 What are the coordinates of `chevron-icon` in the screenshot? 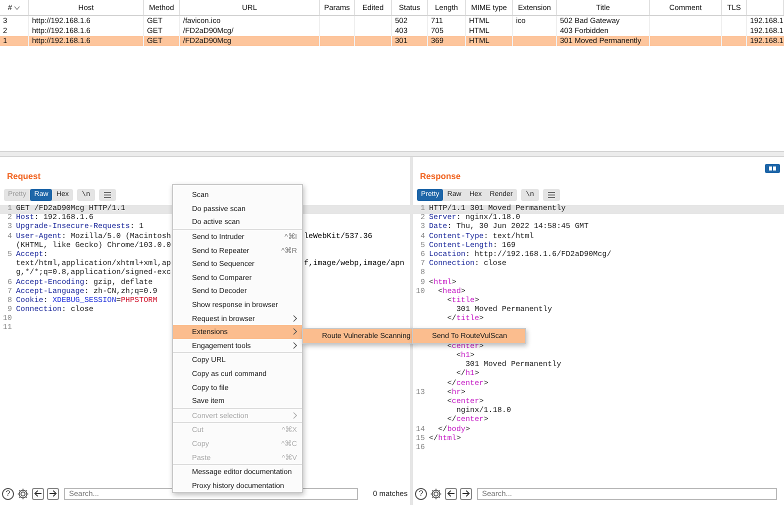 It's located at (295, 415).